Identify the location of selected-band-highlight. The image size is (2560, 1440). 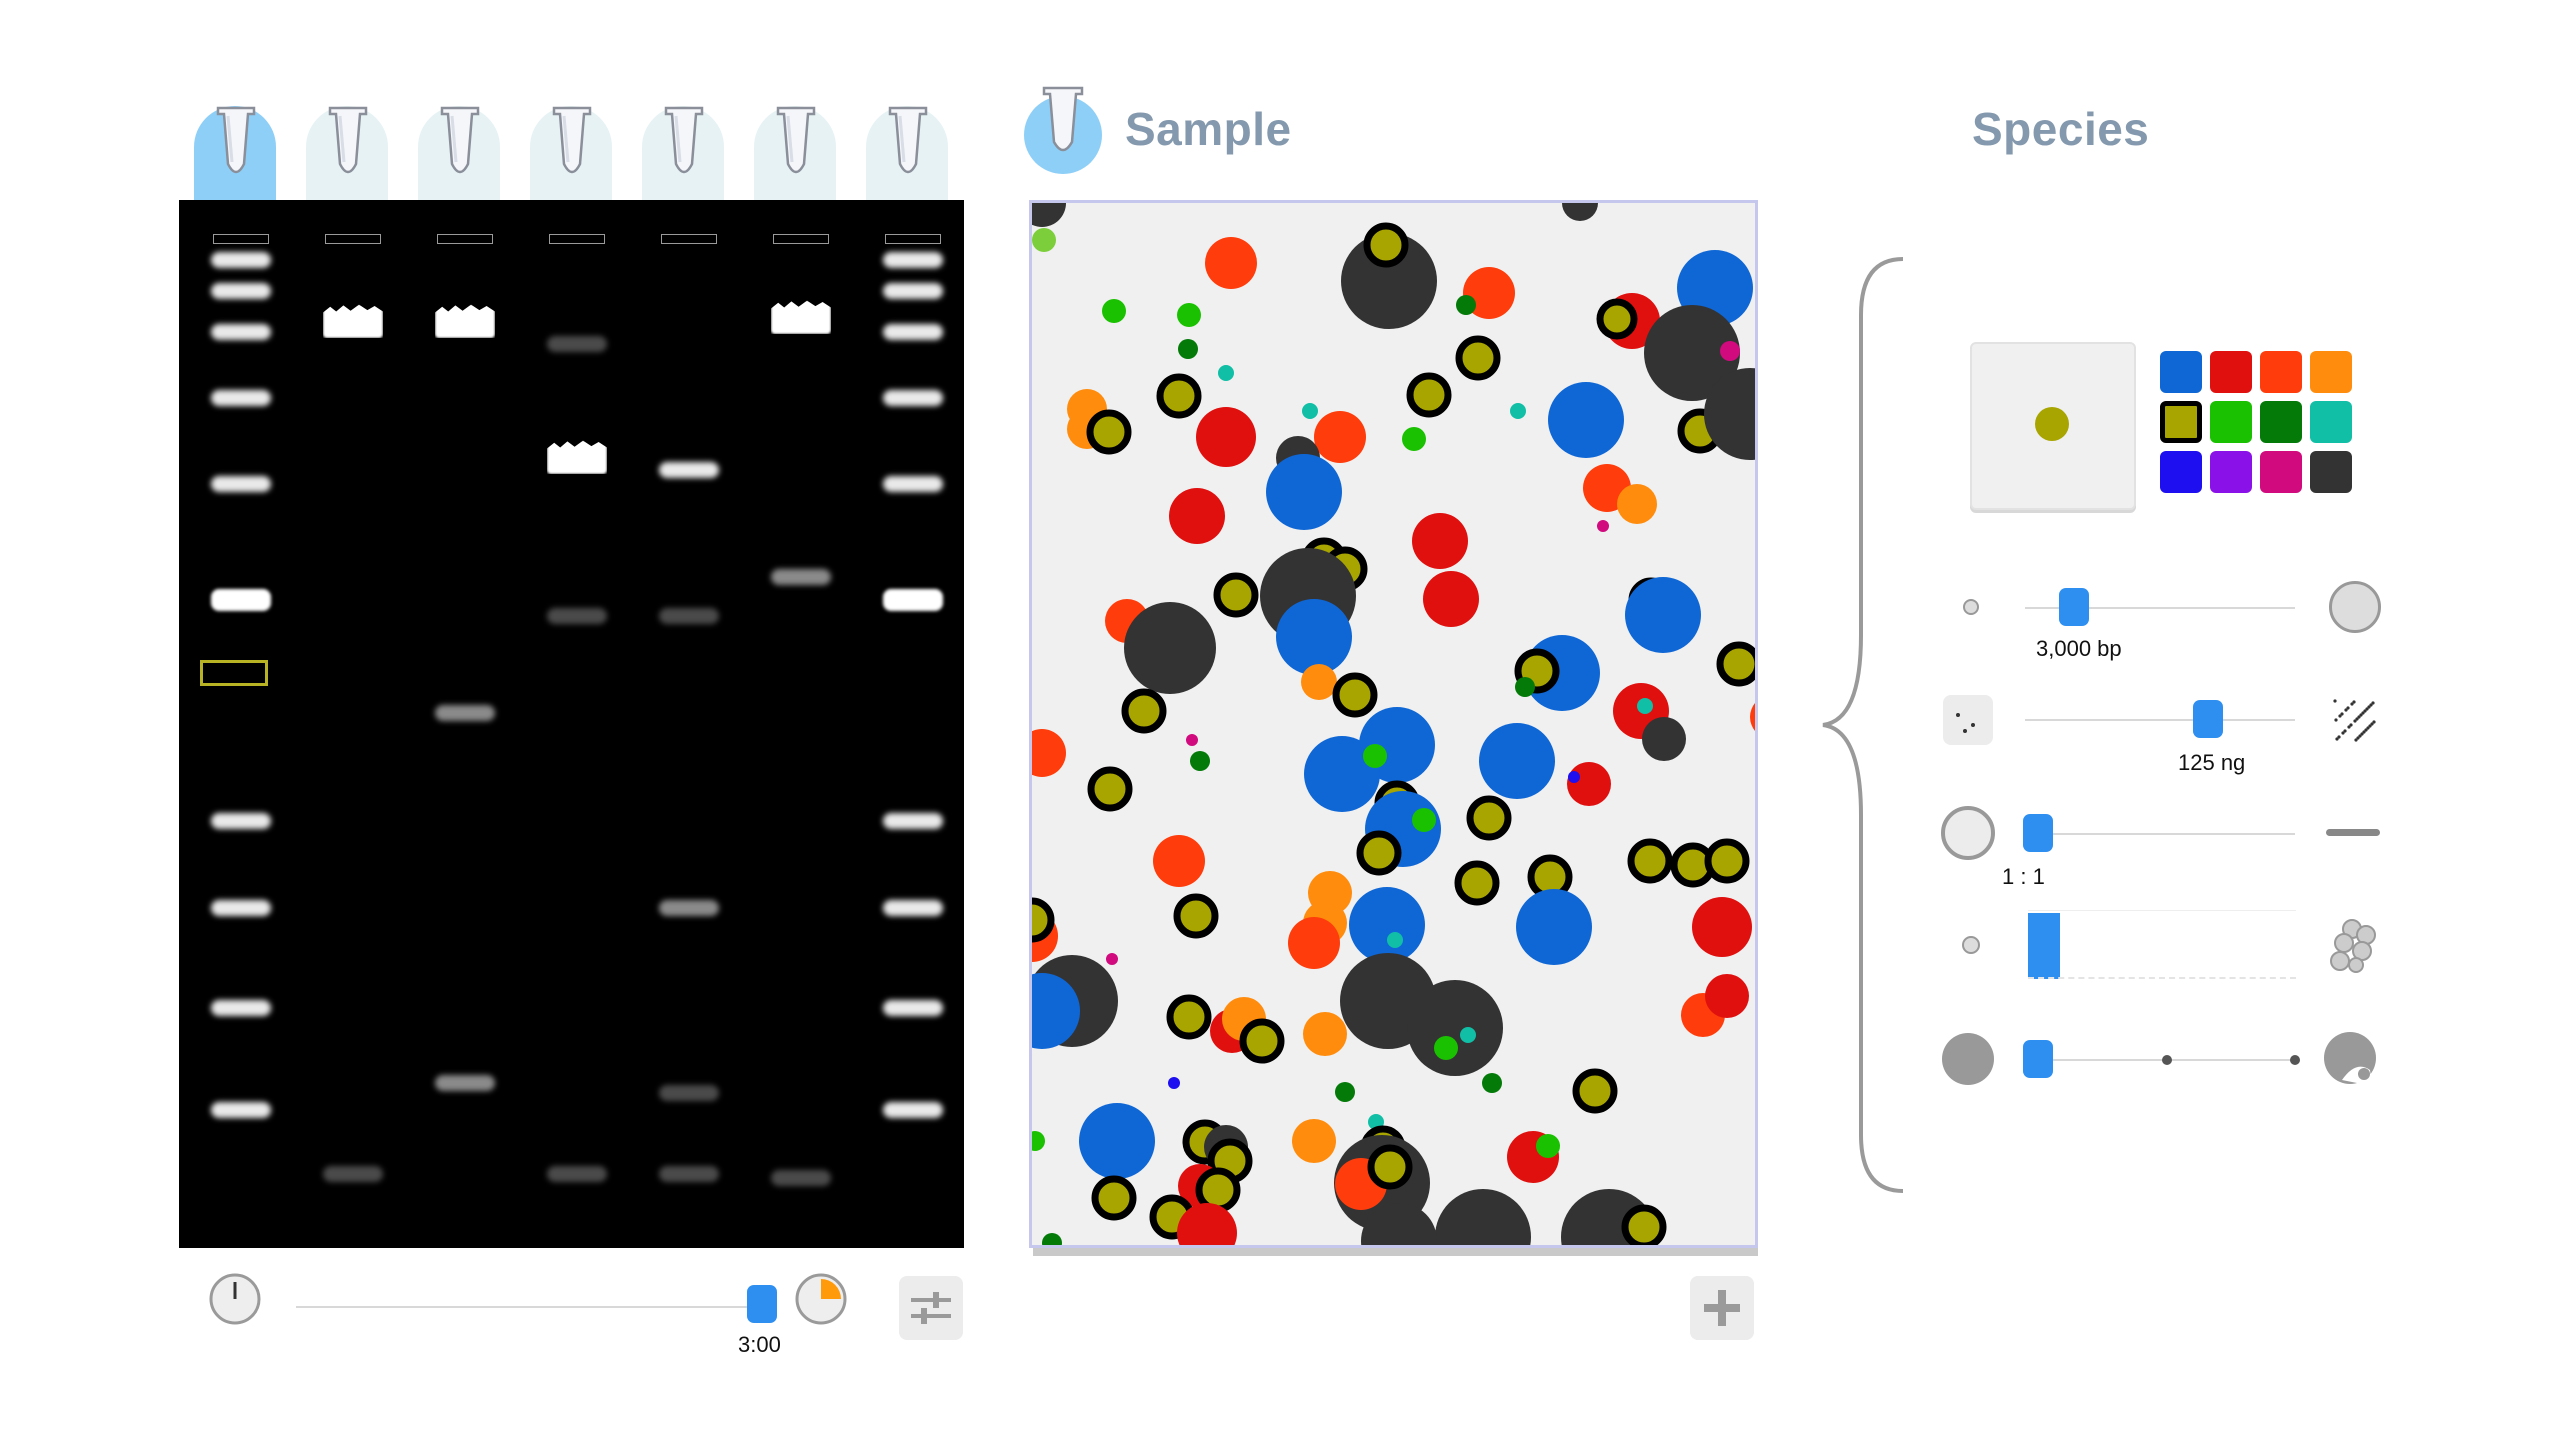
(234, 673).